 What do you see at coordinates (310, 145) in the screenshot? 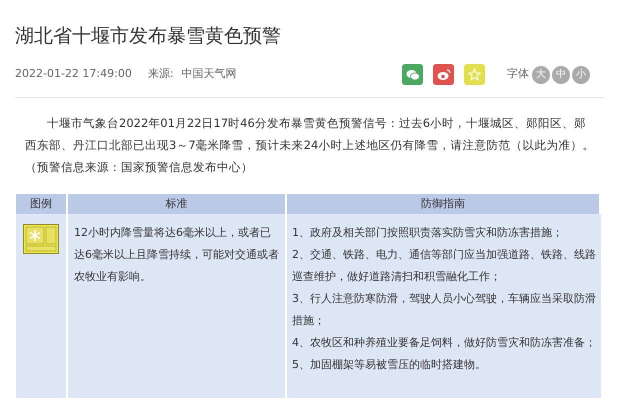
I see `article-paragraph: 十堰市气象台2022年01月22日17时46分发布暴雪黄色预警信号：过去6小时，十堰城区、郧阳区、郧西东部、丹江口北部已出现3～7毫米降雪，预计未来24小时上述地区仍有降雪，请注意防范（以此为准）。（预警信息来源：国家预警信息发布中心）` at bounding box center [310, 145].